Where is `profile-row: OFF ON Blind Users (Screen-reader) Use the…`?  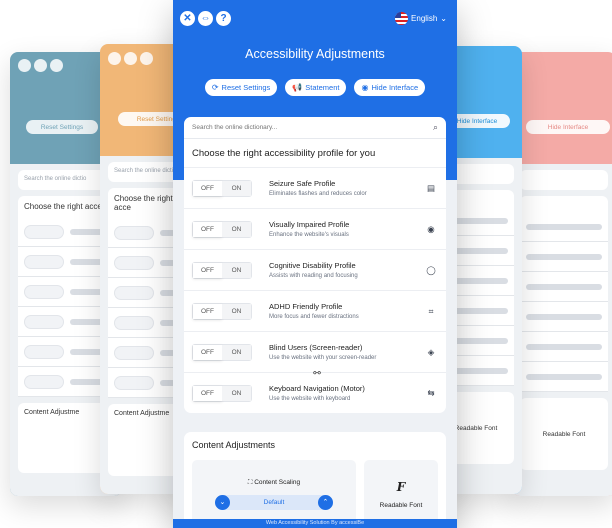
profile-row: OFF ON Blind Users (Screen-reader) Use the… is located at coordinates (315, 351).